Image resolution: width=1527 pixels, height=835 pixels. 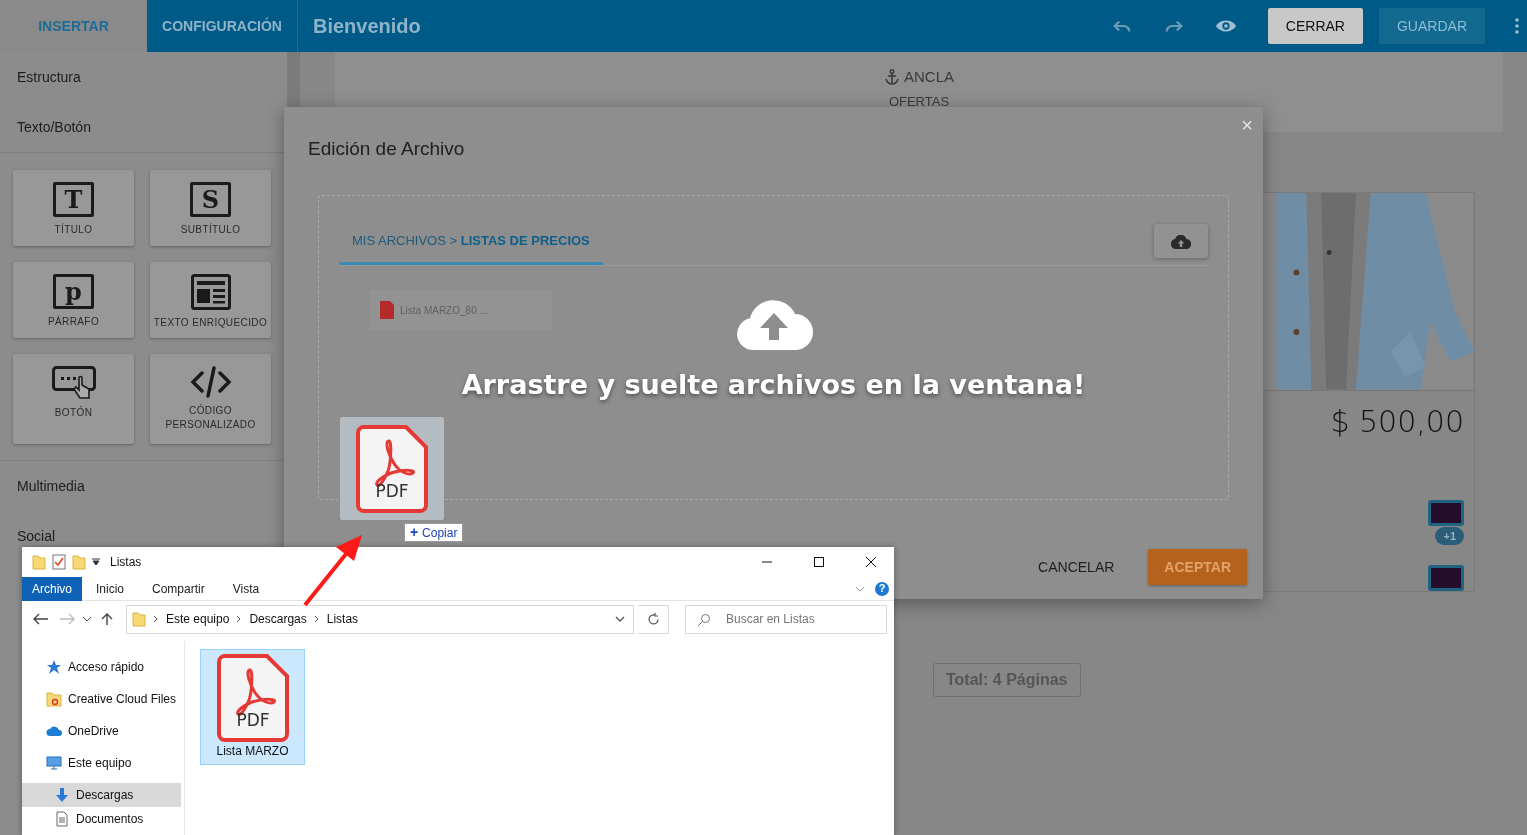 What do you see at coordinates (386, 148) in the screenshot?
I see `modal-title: Edición de Archivo` at bounding box center [386, 148].